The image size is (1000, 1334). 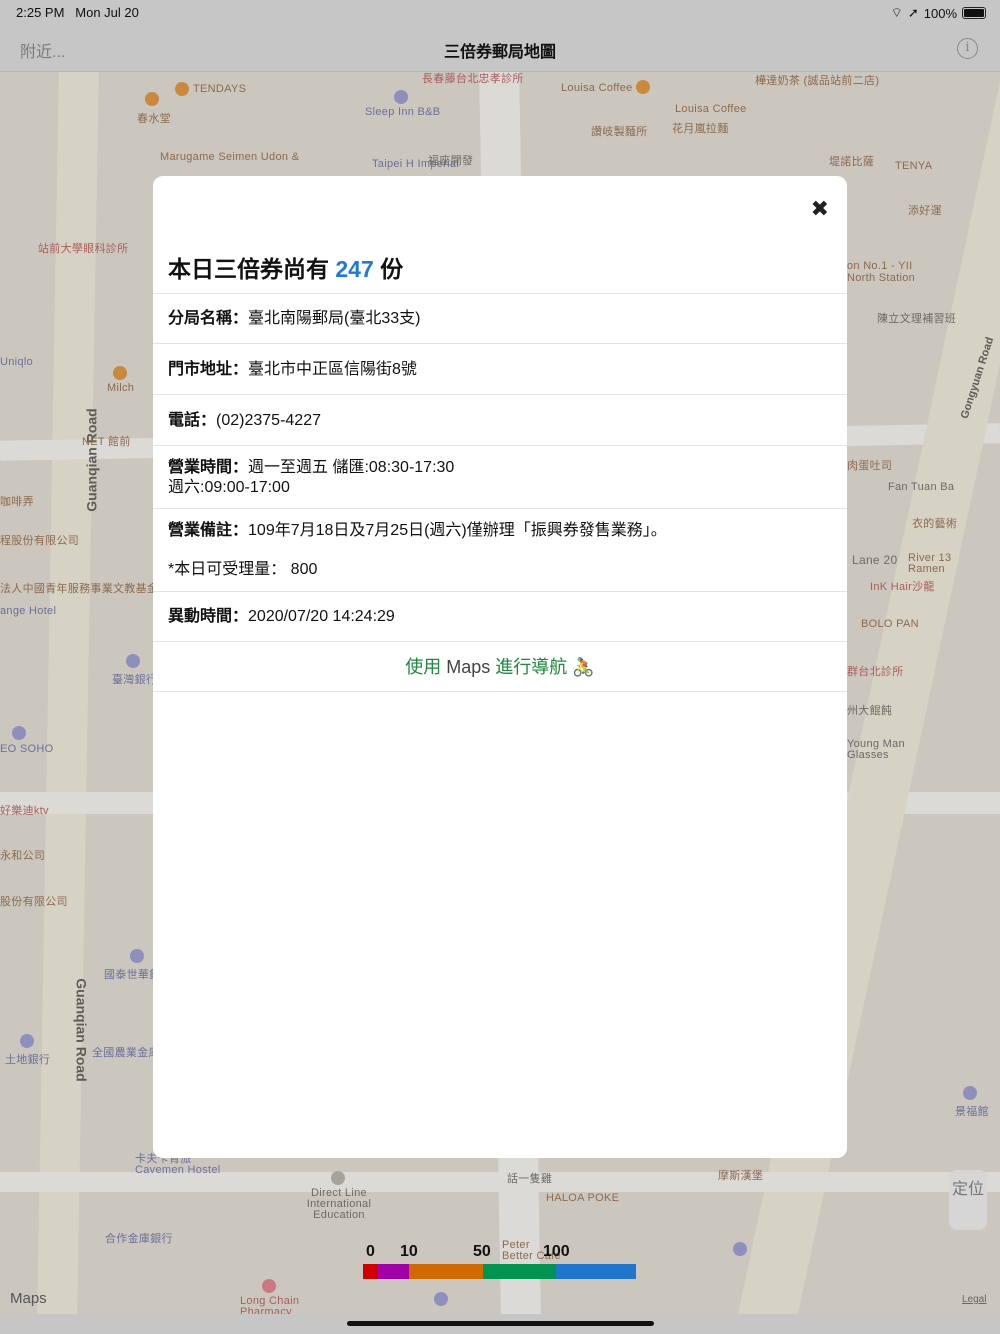 I want to click on poi-label: 永和公司, so click(x=22, y=855).